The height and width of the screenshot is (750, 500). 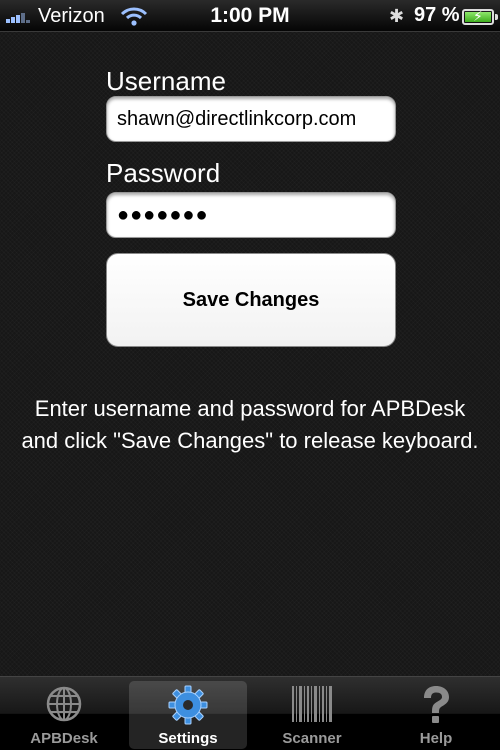 What do you see at coordinates (134, 16) in the screenshot?
I see `wifi-icon` at bounding box center [134, 16].